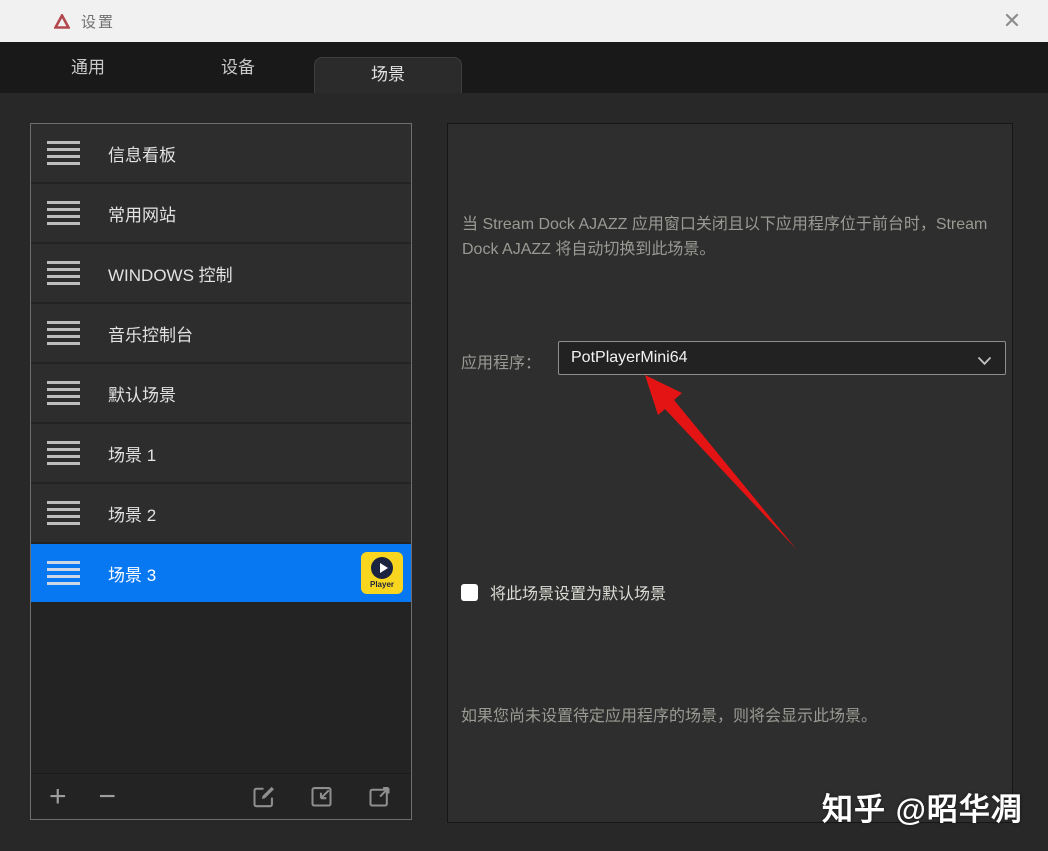 The height and width of the screenshot is (851, 1048). I want to click on potplayer-app-icon: Player, so click(382, 573).